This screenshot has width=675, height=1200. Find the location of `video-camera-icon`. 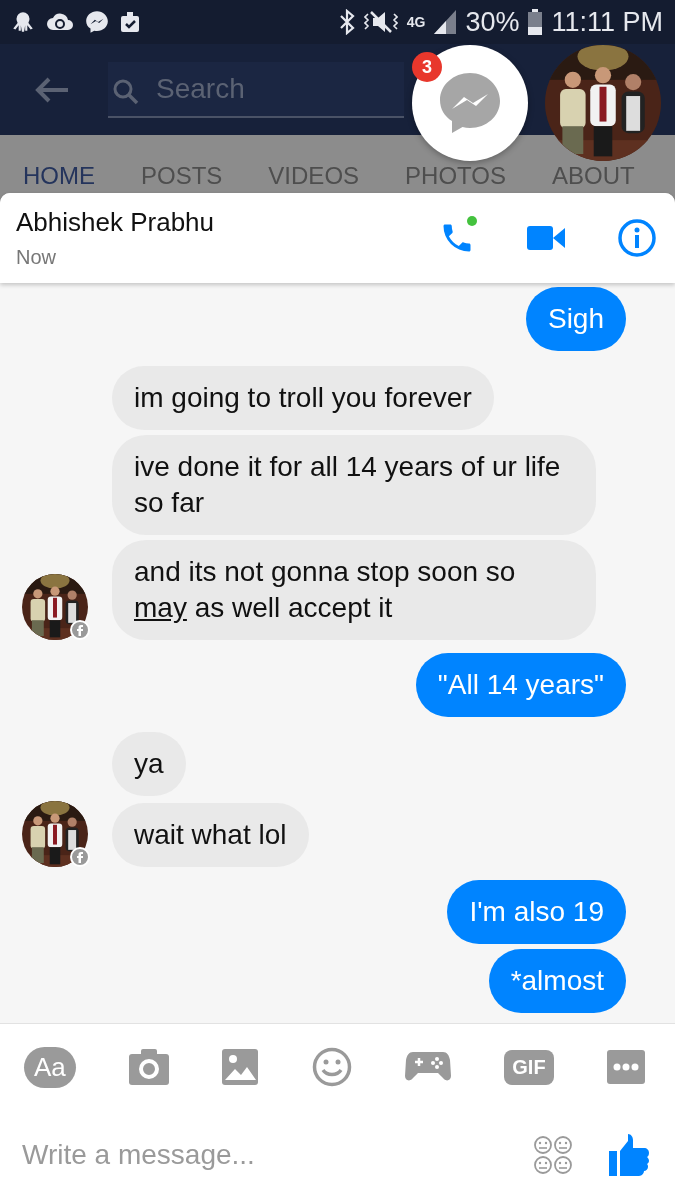

video-camera-icon is located at coordinates (546, 238).